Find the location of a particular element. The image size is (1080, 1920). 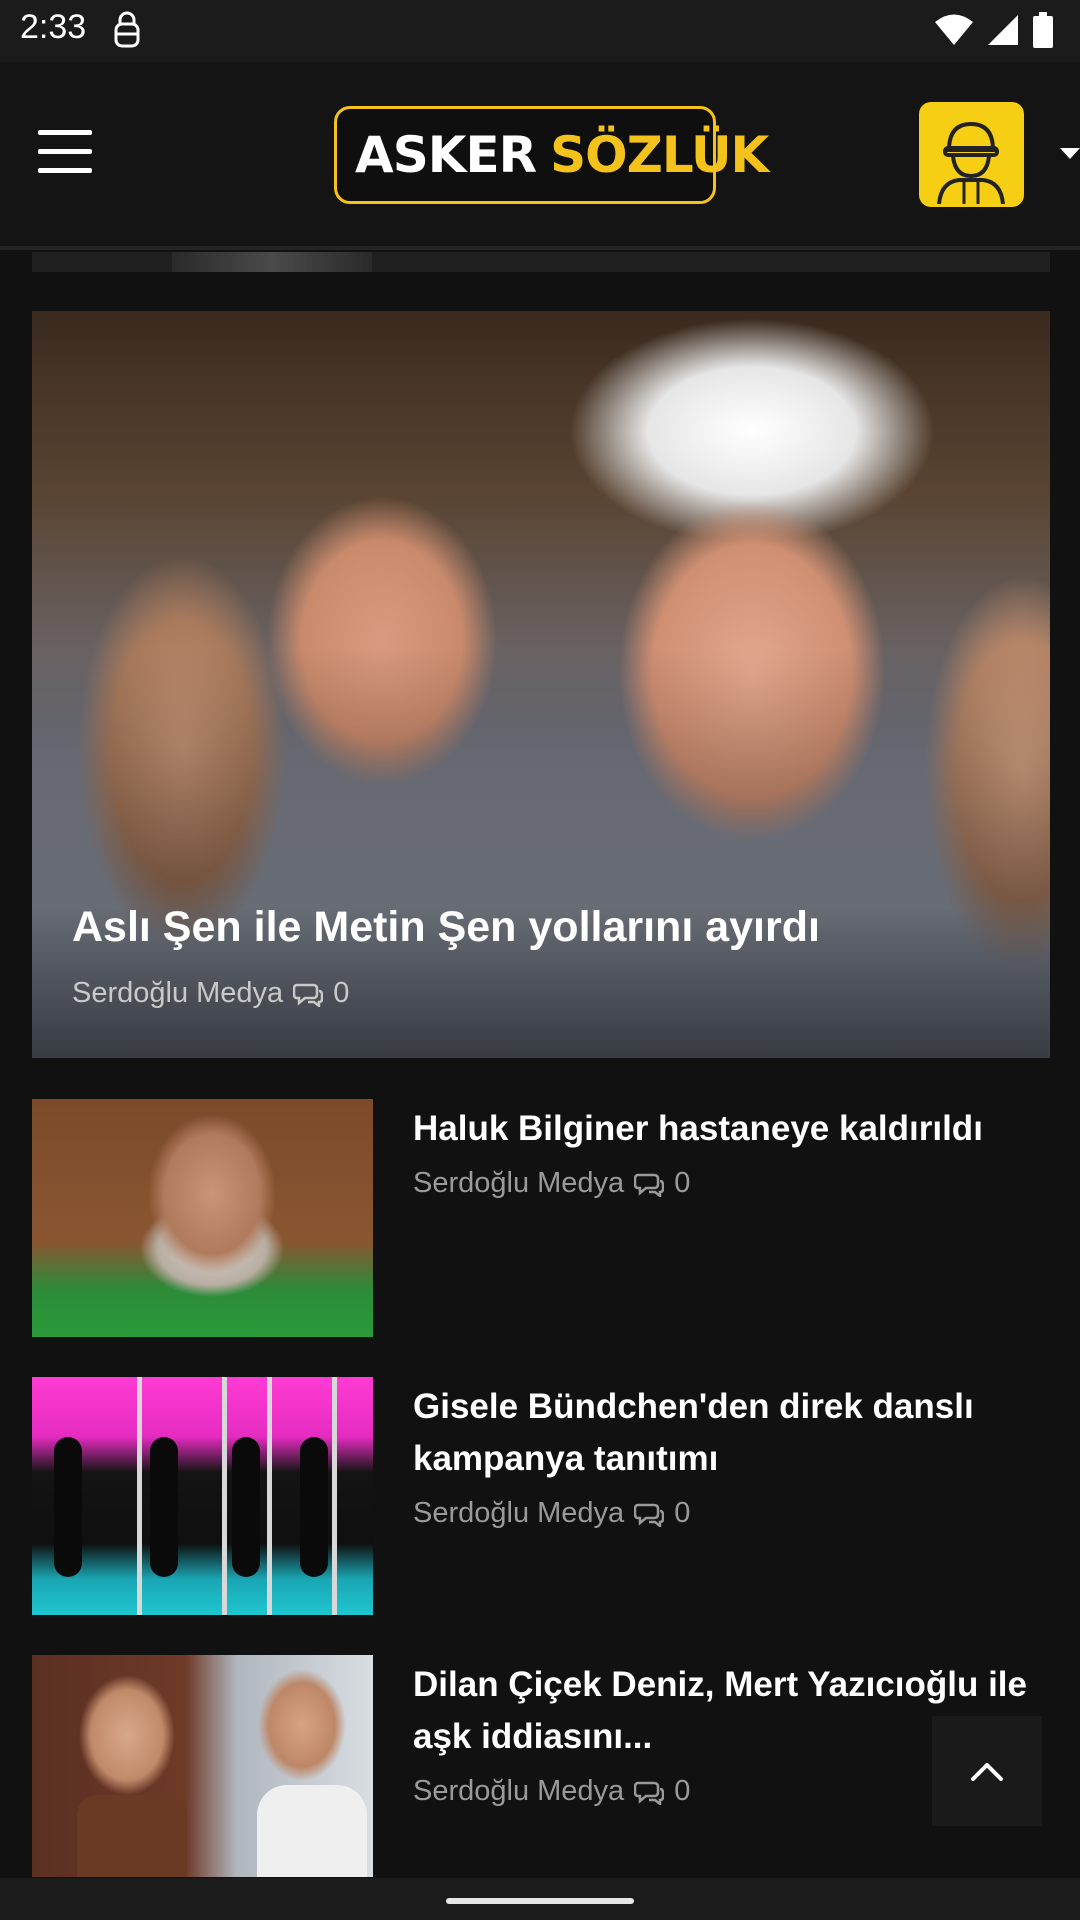

user-avatar-icon is located at coordinates (971, 163).